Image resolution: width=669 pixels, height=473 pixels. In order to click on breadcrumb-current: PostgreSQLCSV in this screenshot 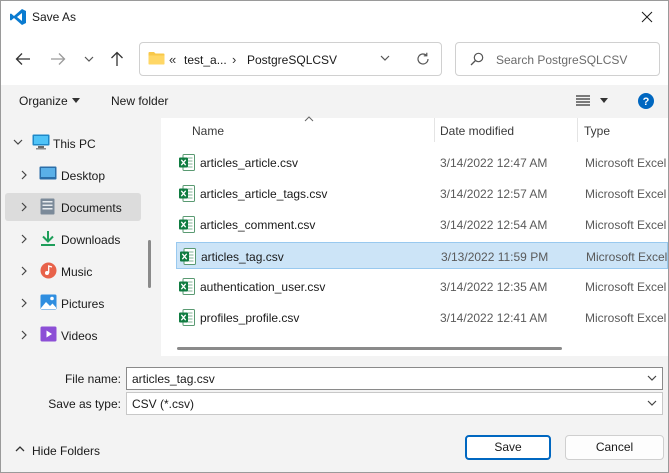, I will do `click(292, 60)`.